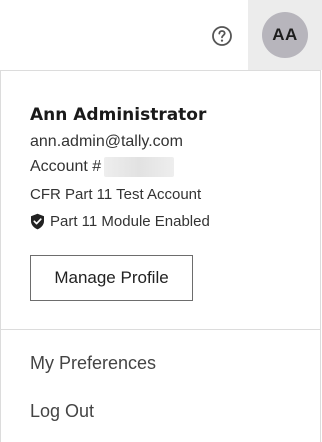 Image resolution: width=322 pixels, height=442 pixels. I want to click on user-menu-toggle: AA, so click(285, 35).